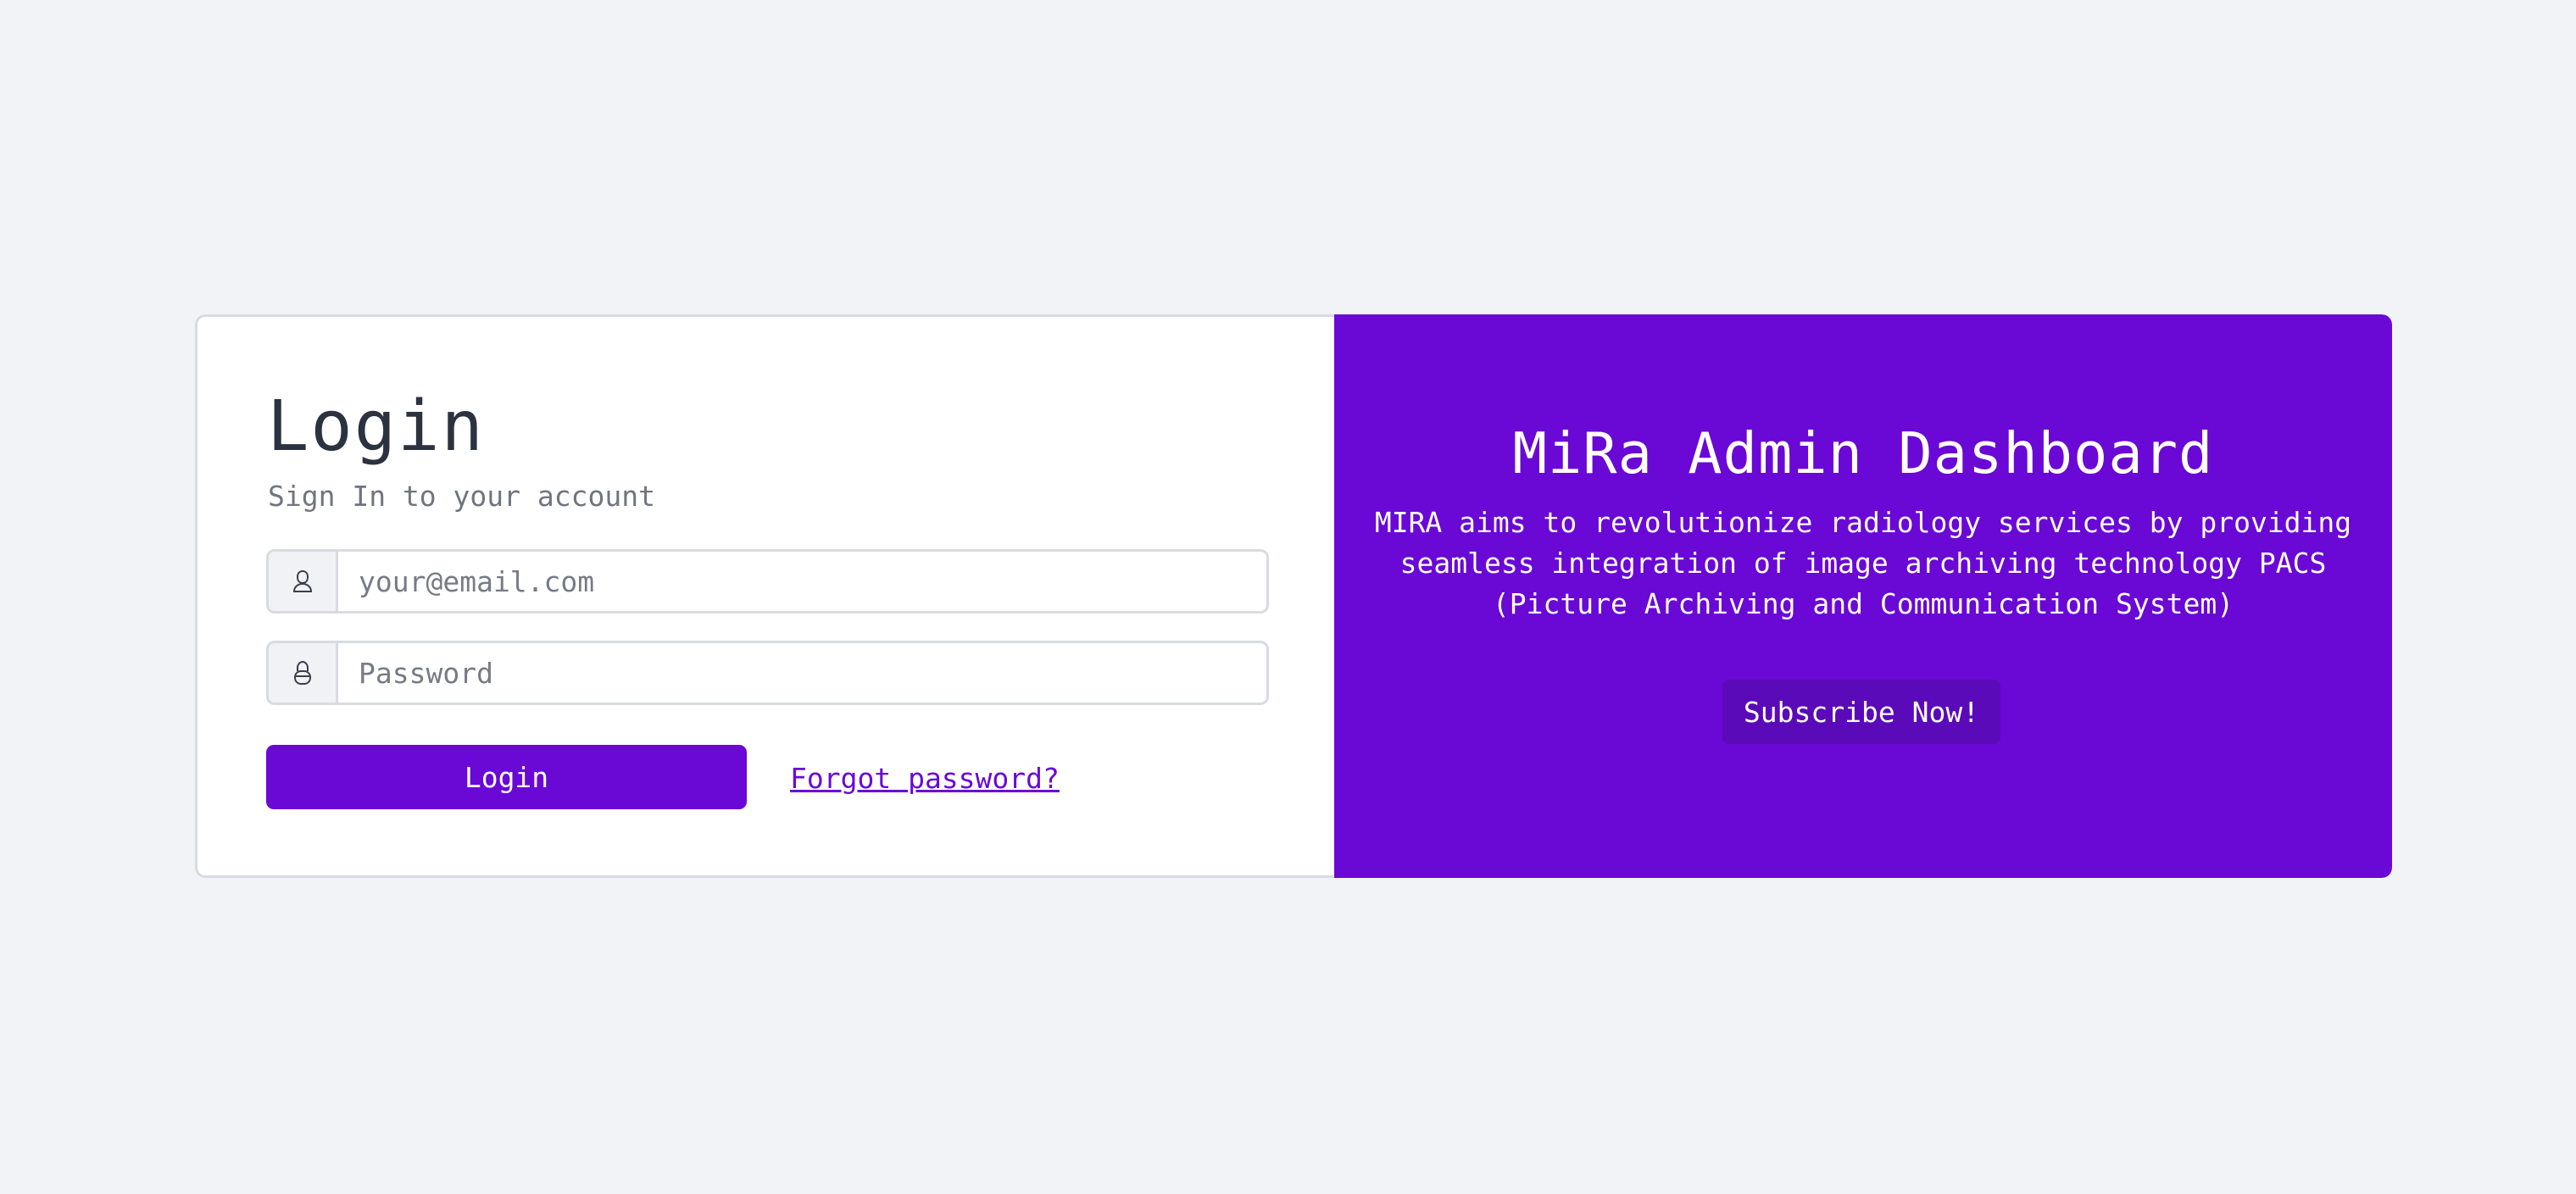  I want to click on password-input-group, so click(767, 673).